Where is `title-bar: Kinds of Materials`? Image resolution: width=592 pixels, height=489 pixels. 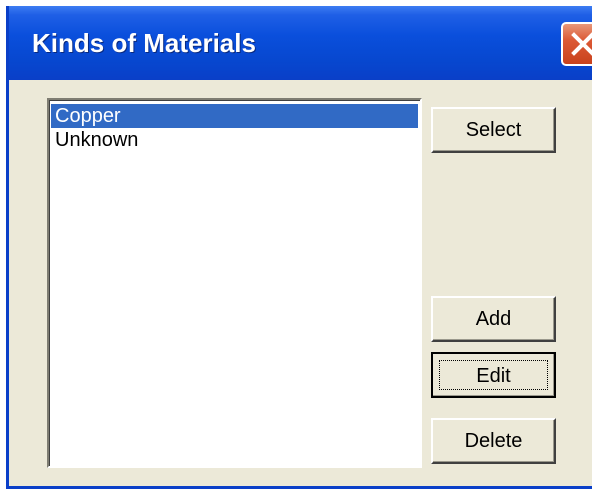
title-bar: Kinds of Materials is located at coordinates (300, 43).